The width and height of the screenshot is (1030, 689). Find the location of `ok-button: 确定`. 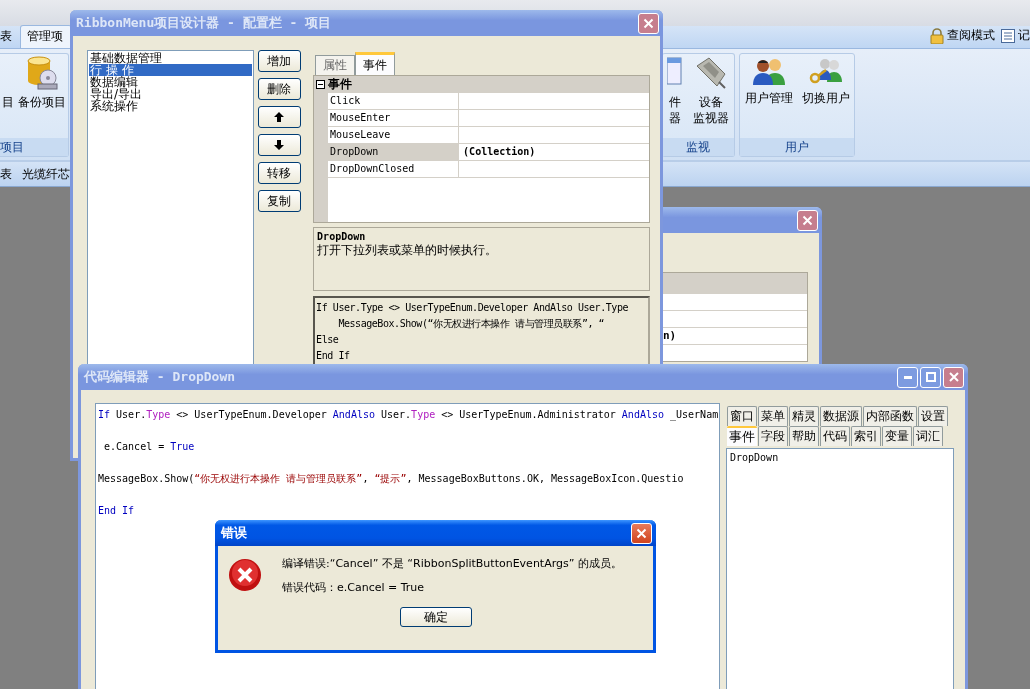

ok-button: 确定 is located at coordinates (435, 617).